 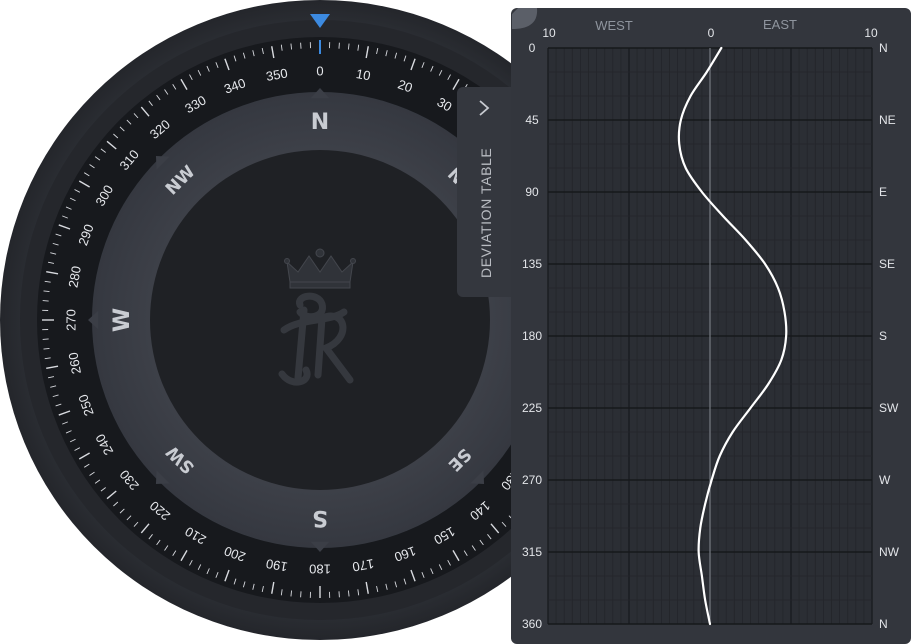 I want to click on heading-label: 45, so click(x=532, y=120).